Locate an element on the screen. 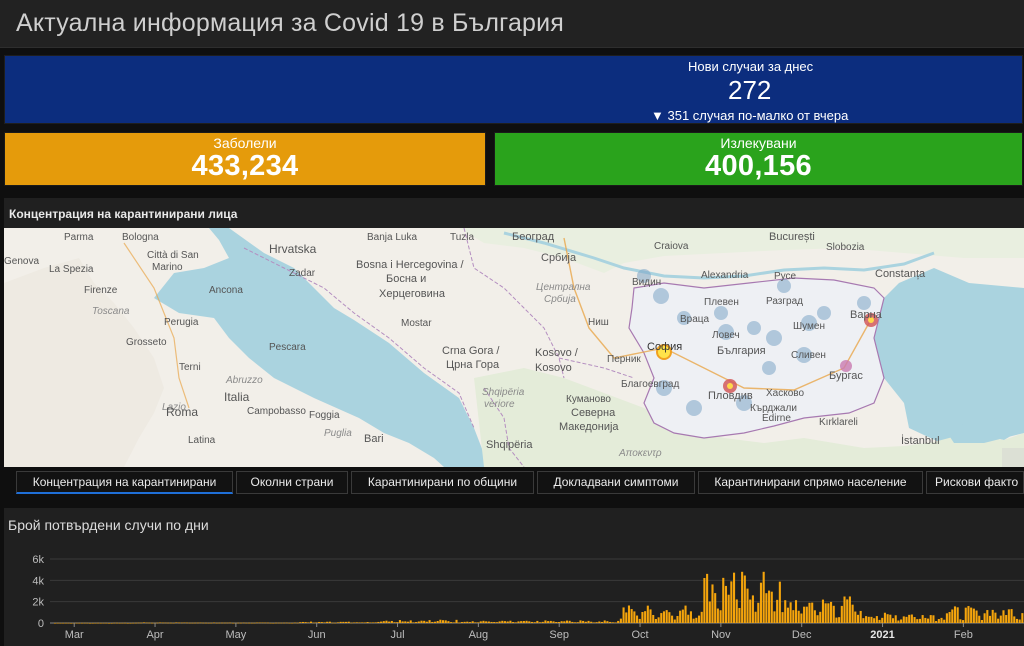  tab-quarantine-by-municipality: Карантинирани по общини is located at coordinates (442, 482).